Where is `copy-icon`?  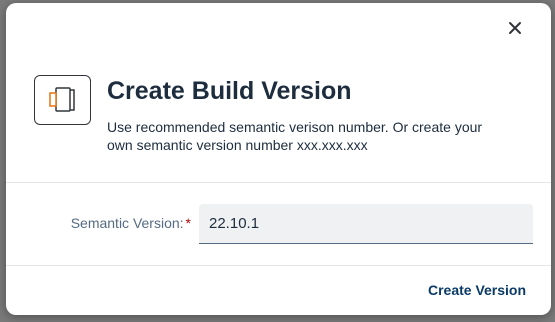
copy-icon is located at coordinates (61, 99).